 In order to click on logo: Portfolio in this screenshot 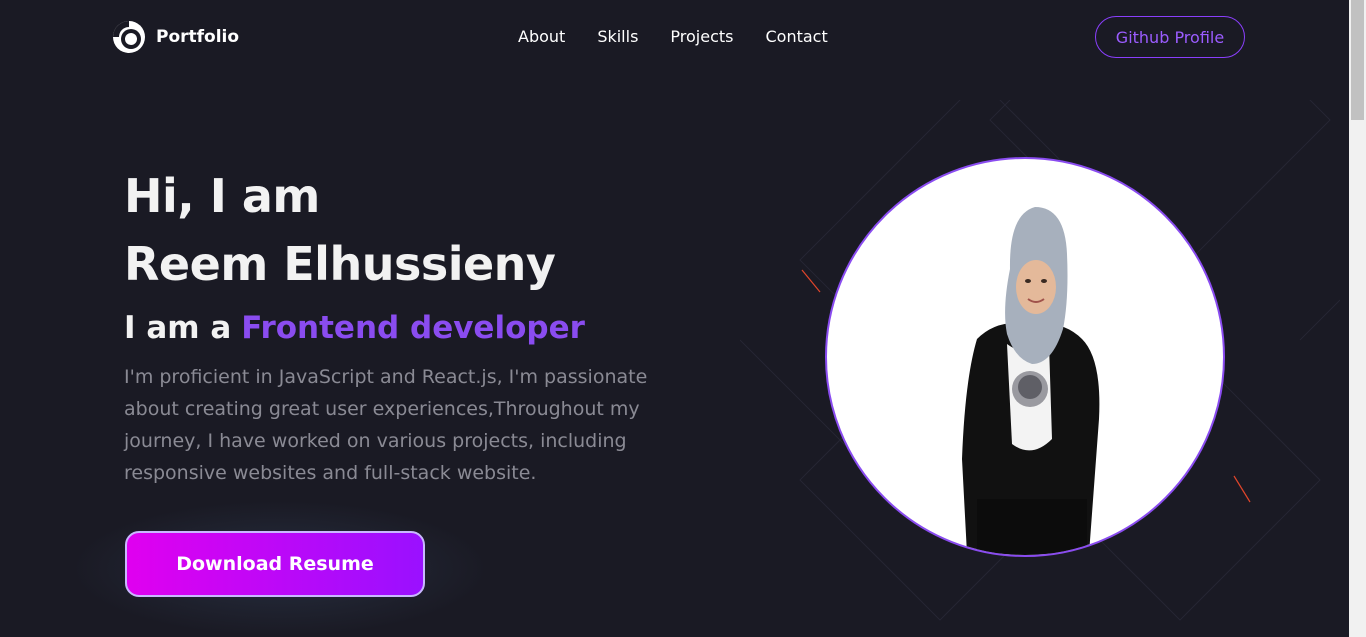, I will do `click(175, 37)`.